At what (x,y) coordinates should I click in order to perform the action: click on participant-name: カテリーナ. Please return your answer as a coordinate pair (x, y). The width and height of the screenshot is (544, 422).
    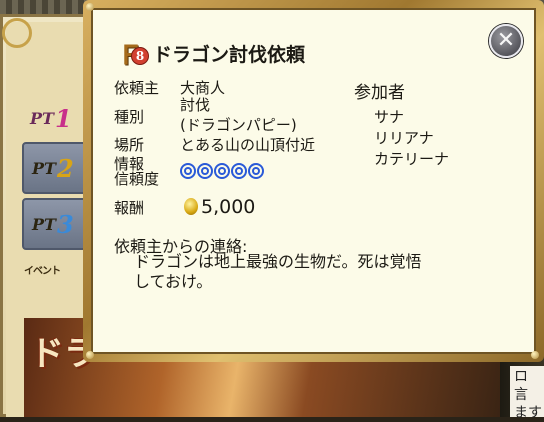
    Looking at the image, I should click on (412, 159).